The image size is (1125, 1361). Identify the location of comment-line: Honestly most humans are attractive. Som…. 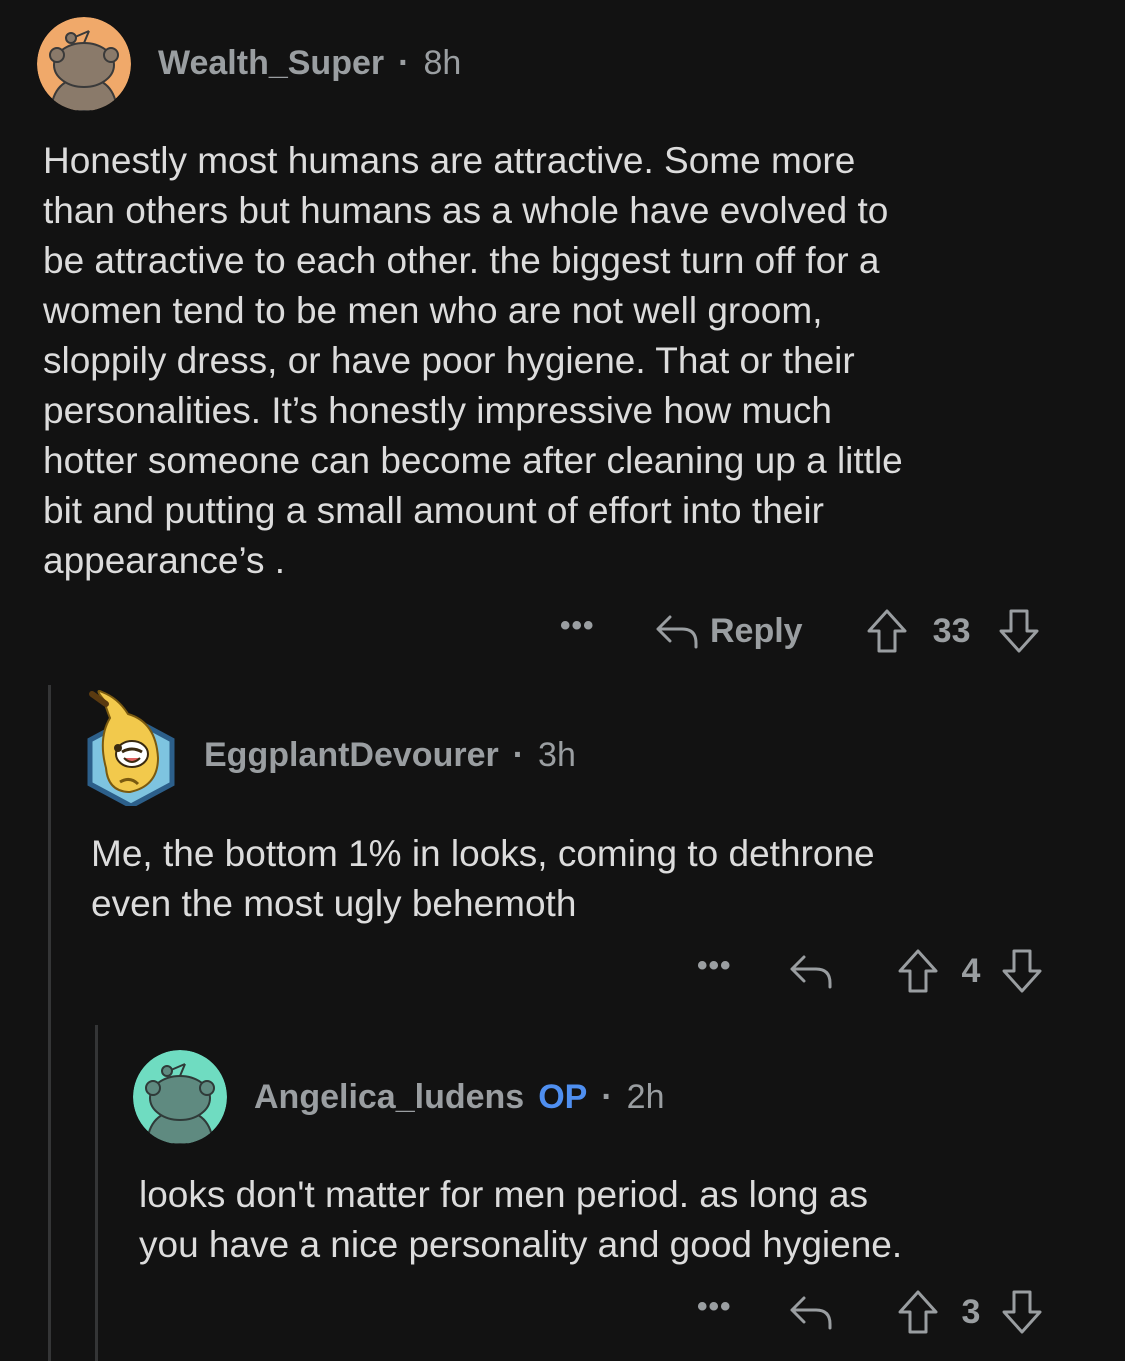
(449, 160).